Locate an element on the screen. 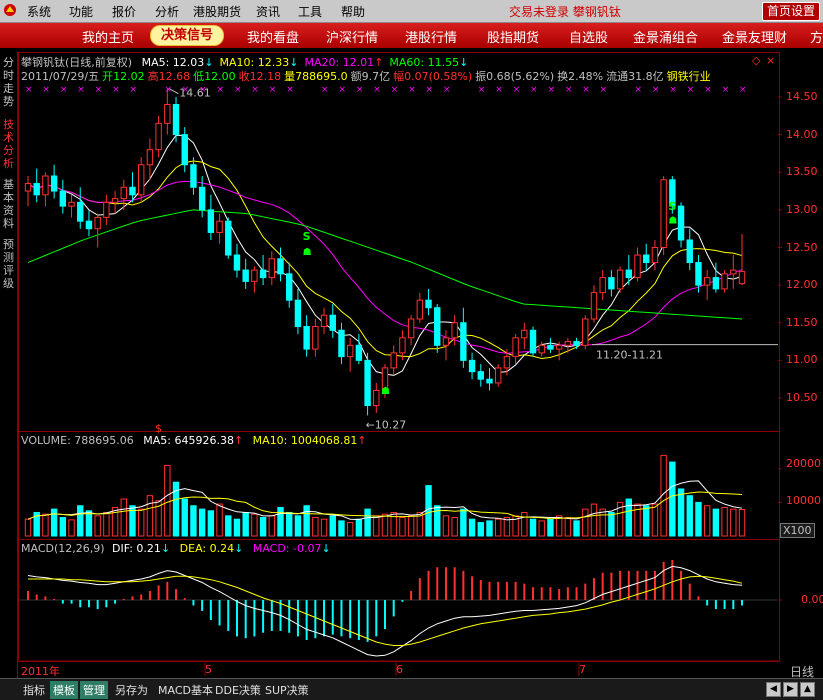  bottom-tab-indicator: 指标 is located at coordinates (34, 690).